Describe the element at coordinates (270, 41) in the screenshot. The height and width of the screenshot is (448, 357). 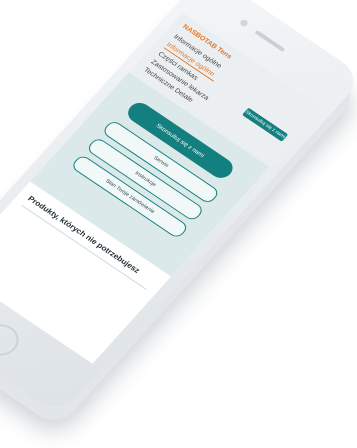
I see `earpiece-icon` at that location.